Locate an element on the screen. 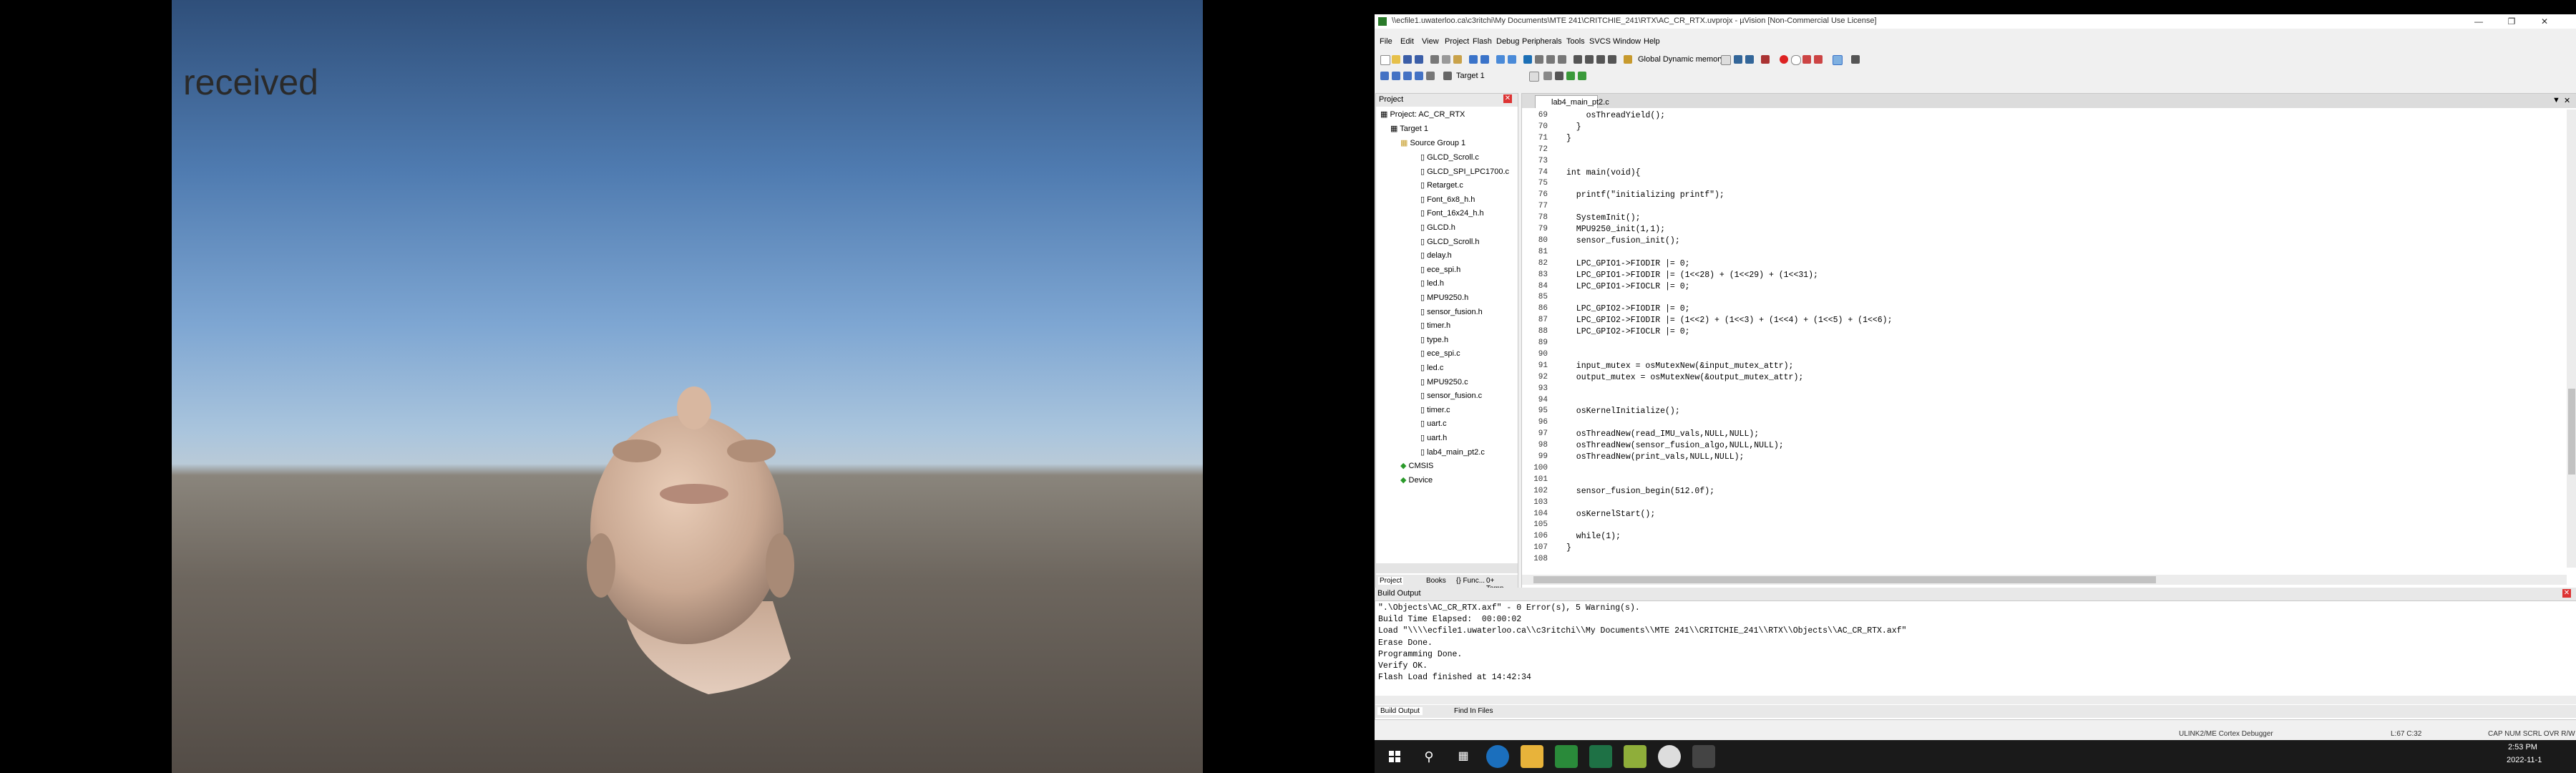 The height and width of the screenshot is (773, 2576). code-line: LPC_GPIO2->FIODIR |= 0; is located at coordinates (1628, 309).